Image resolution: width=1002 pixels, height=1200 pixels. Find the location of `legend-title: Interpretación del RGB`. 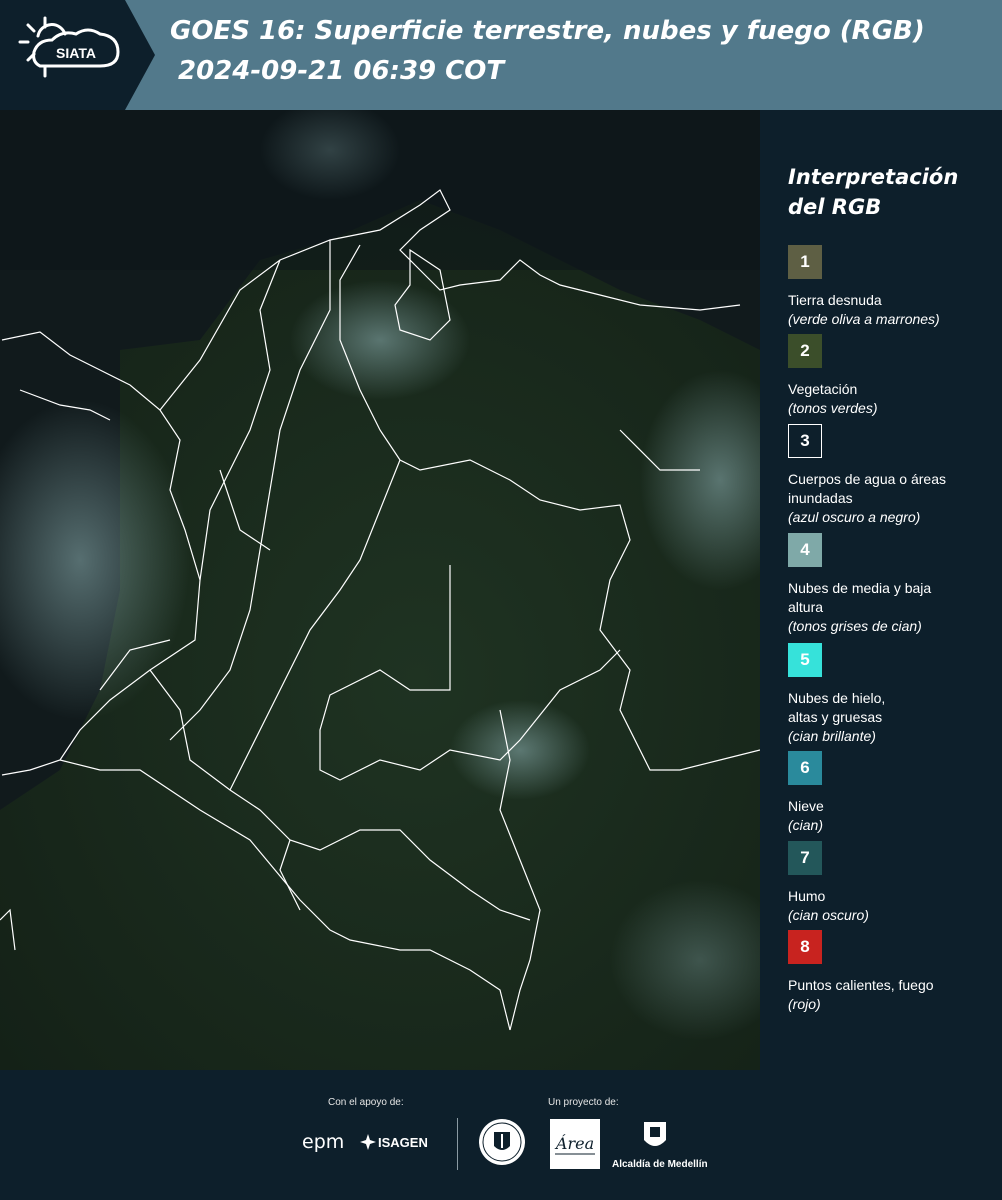

legend-title: Interpretación del RGB is located at coordinates (873, 192).